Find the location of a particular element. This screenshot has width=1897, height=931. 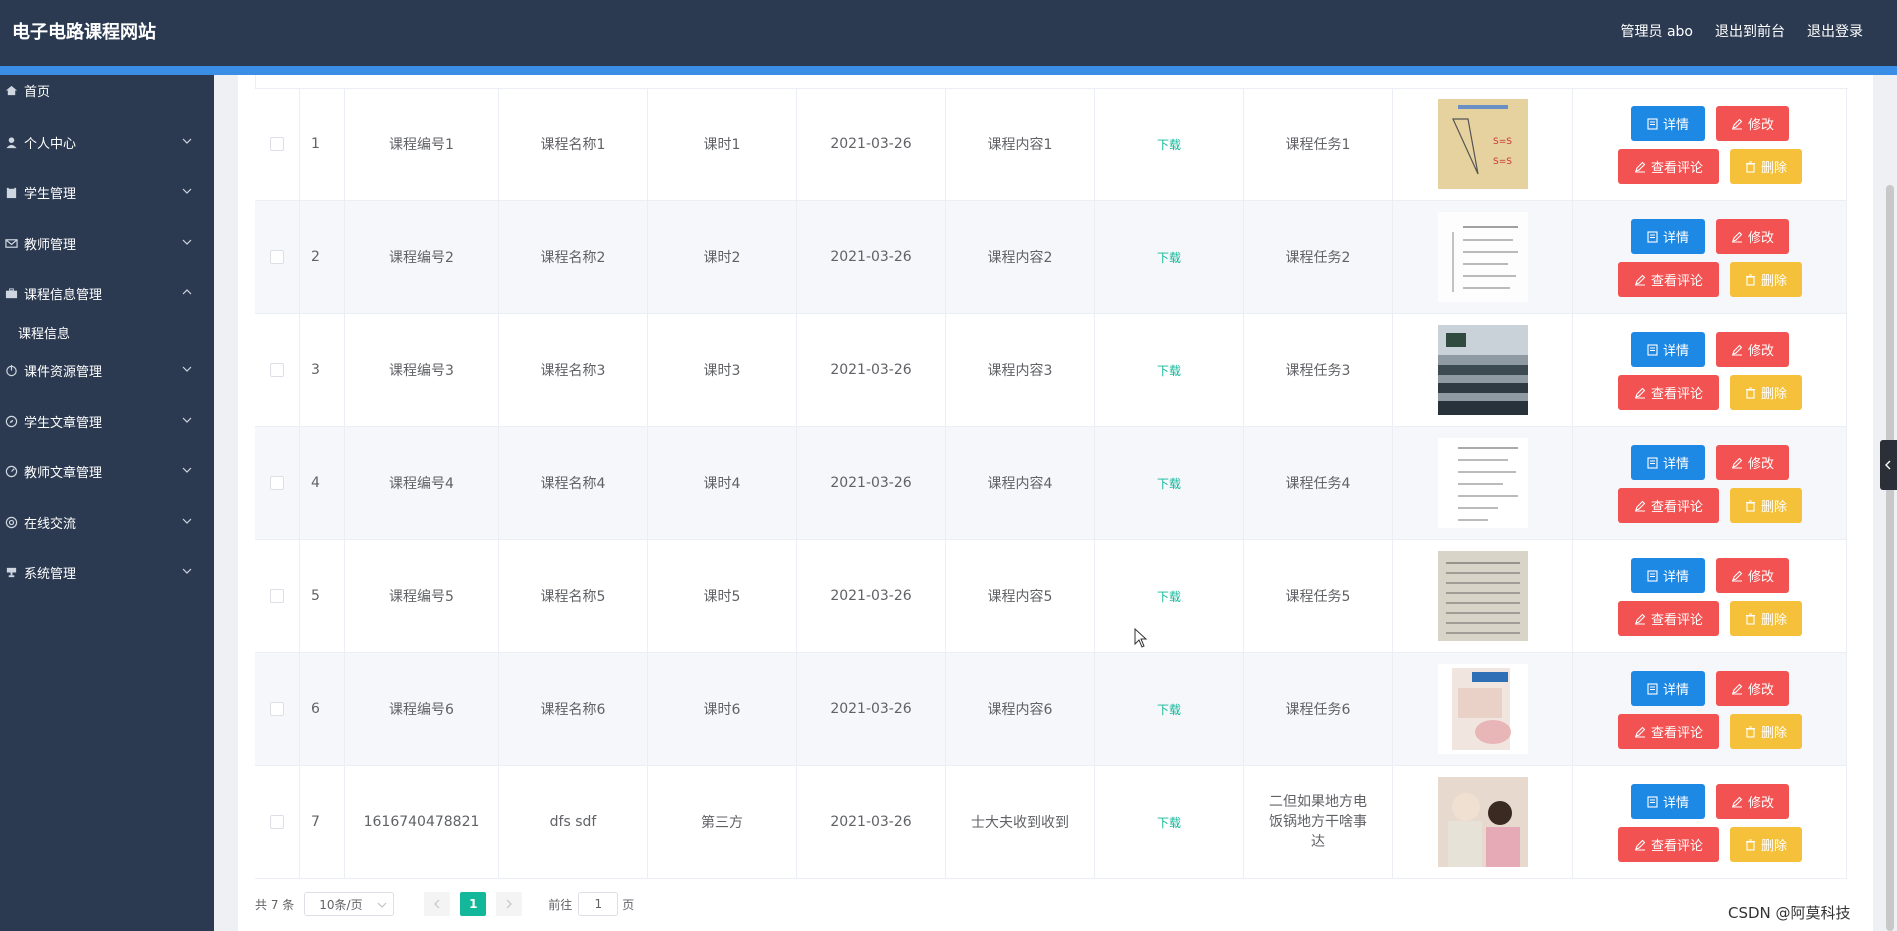

table-cell: 课时4 is located at coordinates (722, 483).